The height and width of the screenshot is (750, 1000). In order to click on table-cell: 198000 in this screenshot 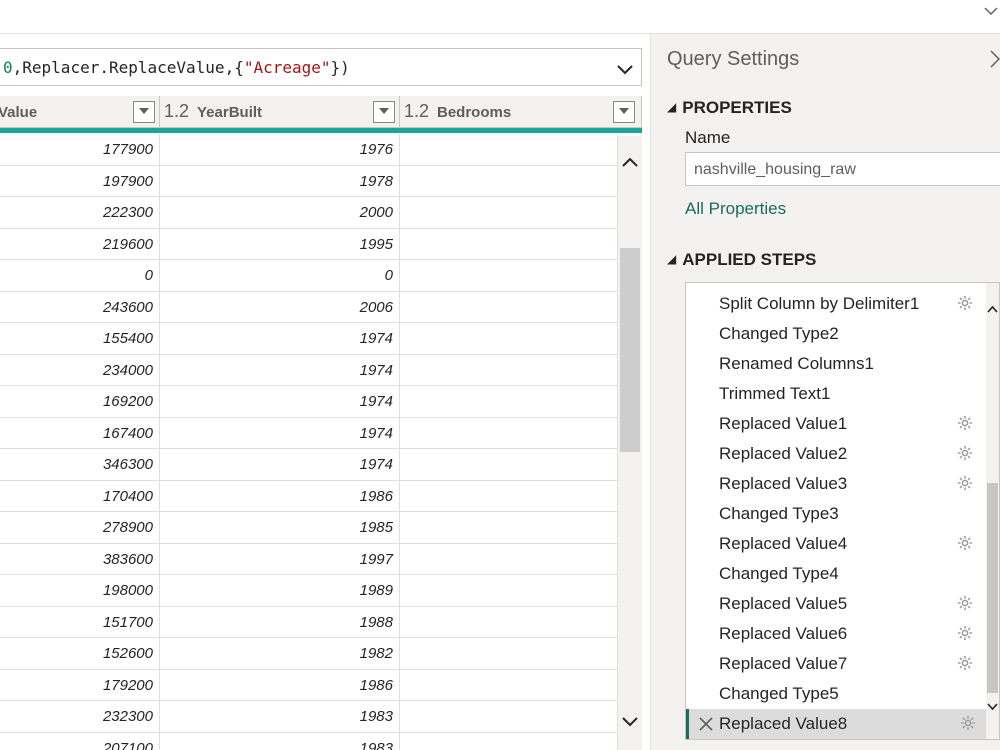, I will do `click(80, 590)`.